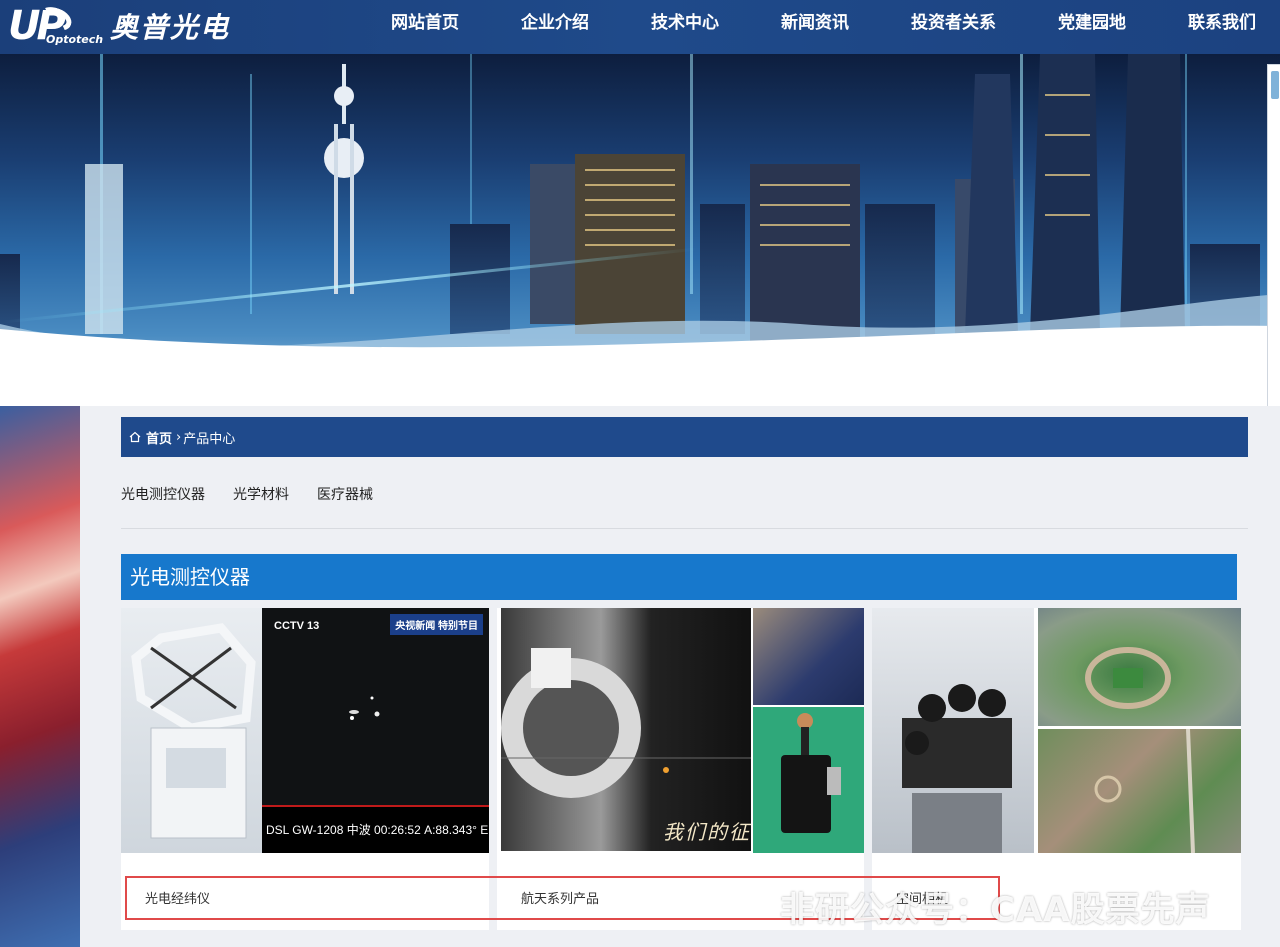 The image size is (1280, 947). Describe the element at coordinates (135, 437) in the screenshot. I see `home-icon` at that location.